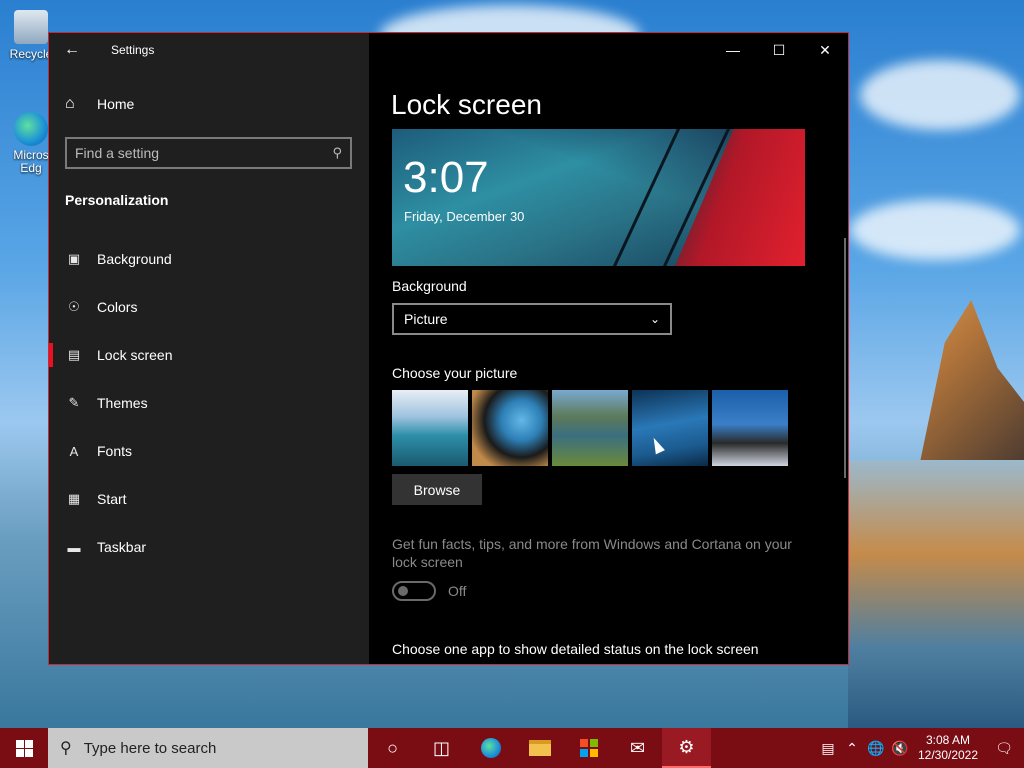  What do you see at coordinates (900, 748) in the screenshot?
I see `volume-muted-icon: 🔇` at bounding box center [900, 748].